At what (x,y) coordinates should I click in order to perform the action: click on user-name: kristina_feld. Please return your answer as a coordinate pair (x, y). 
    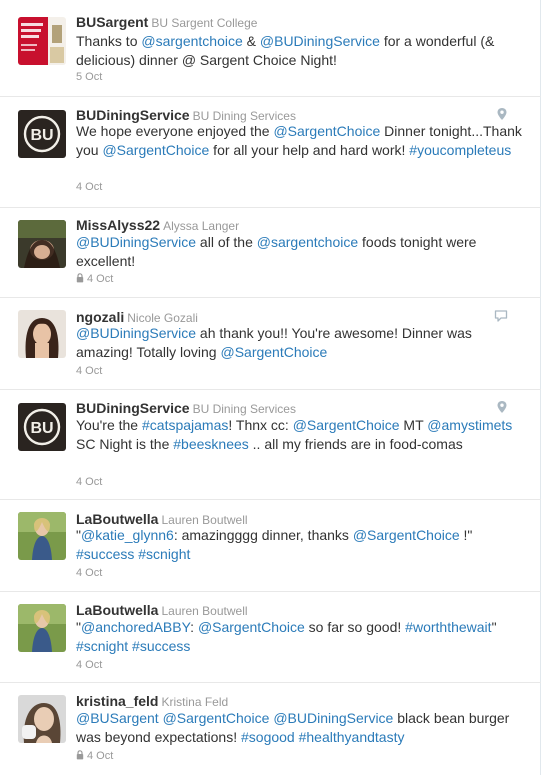
    Looking at the image, I should click on (117, 701).